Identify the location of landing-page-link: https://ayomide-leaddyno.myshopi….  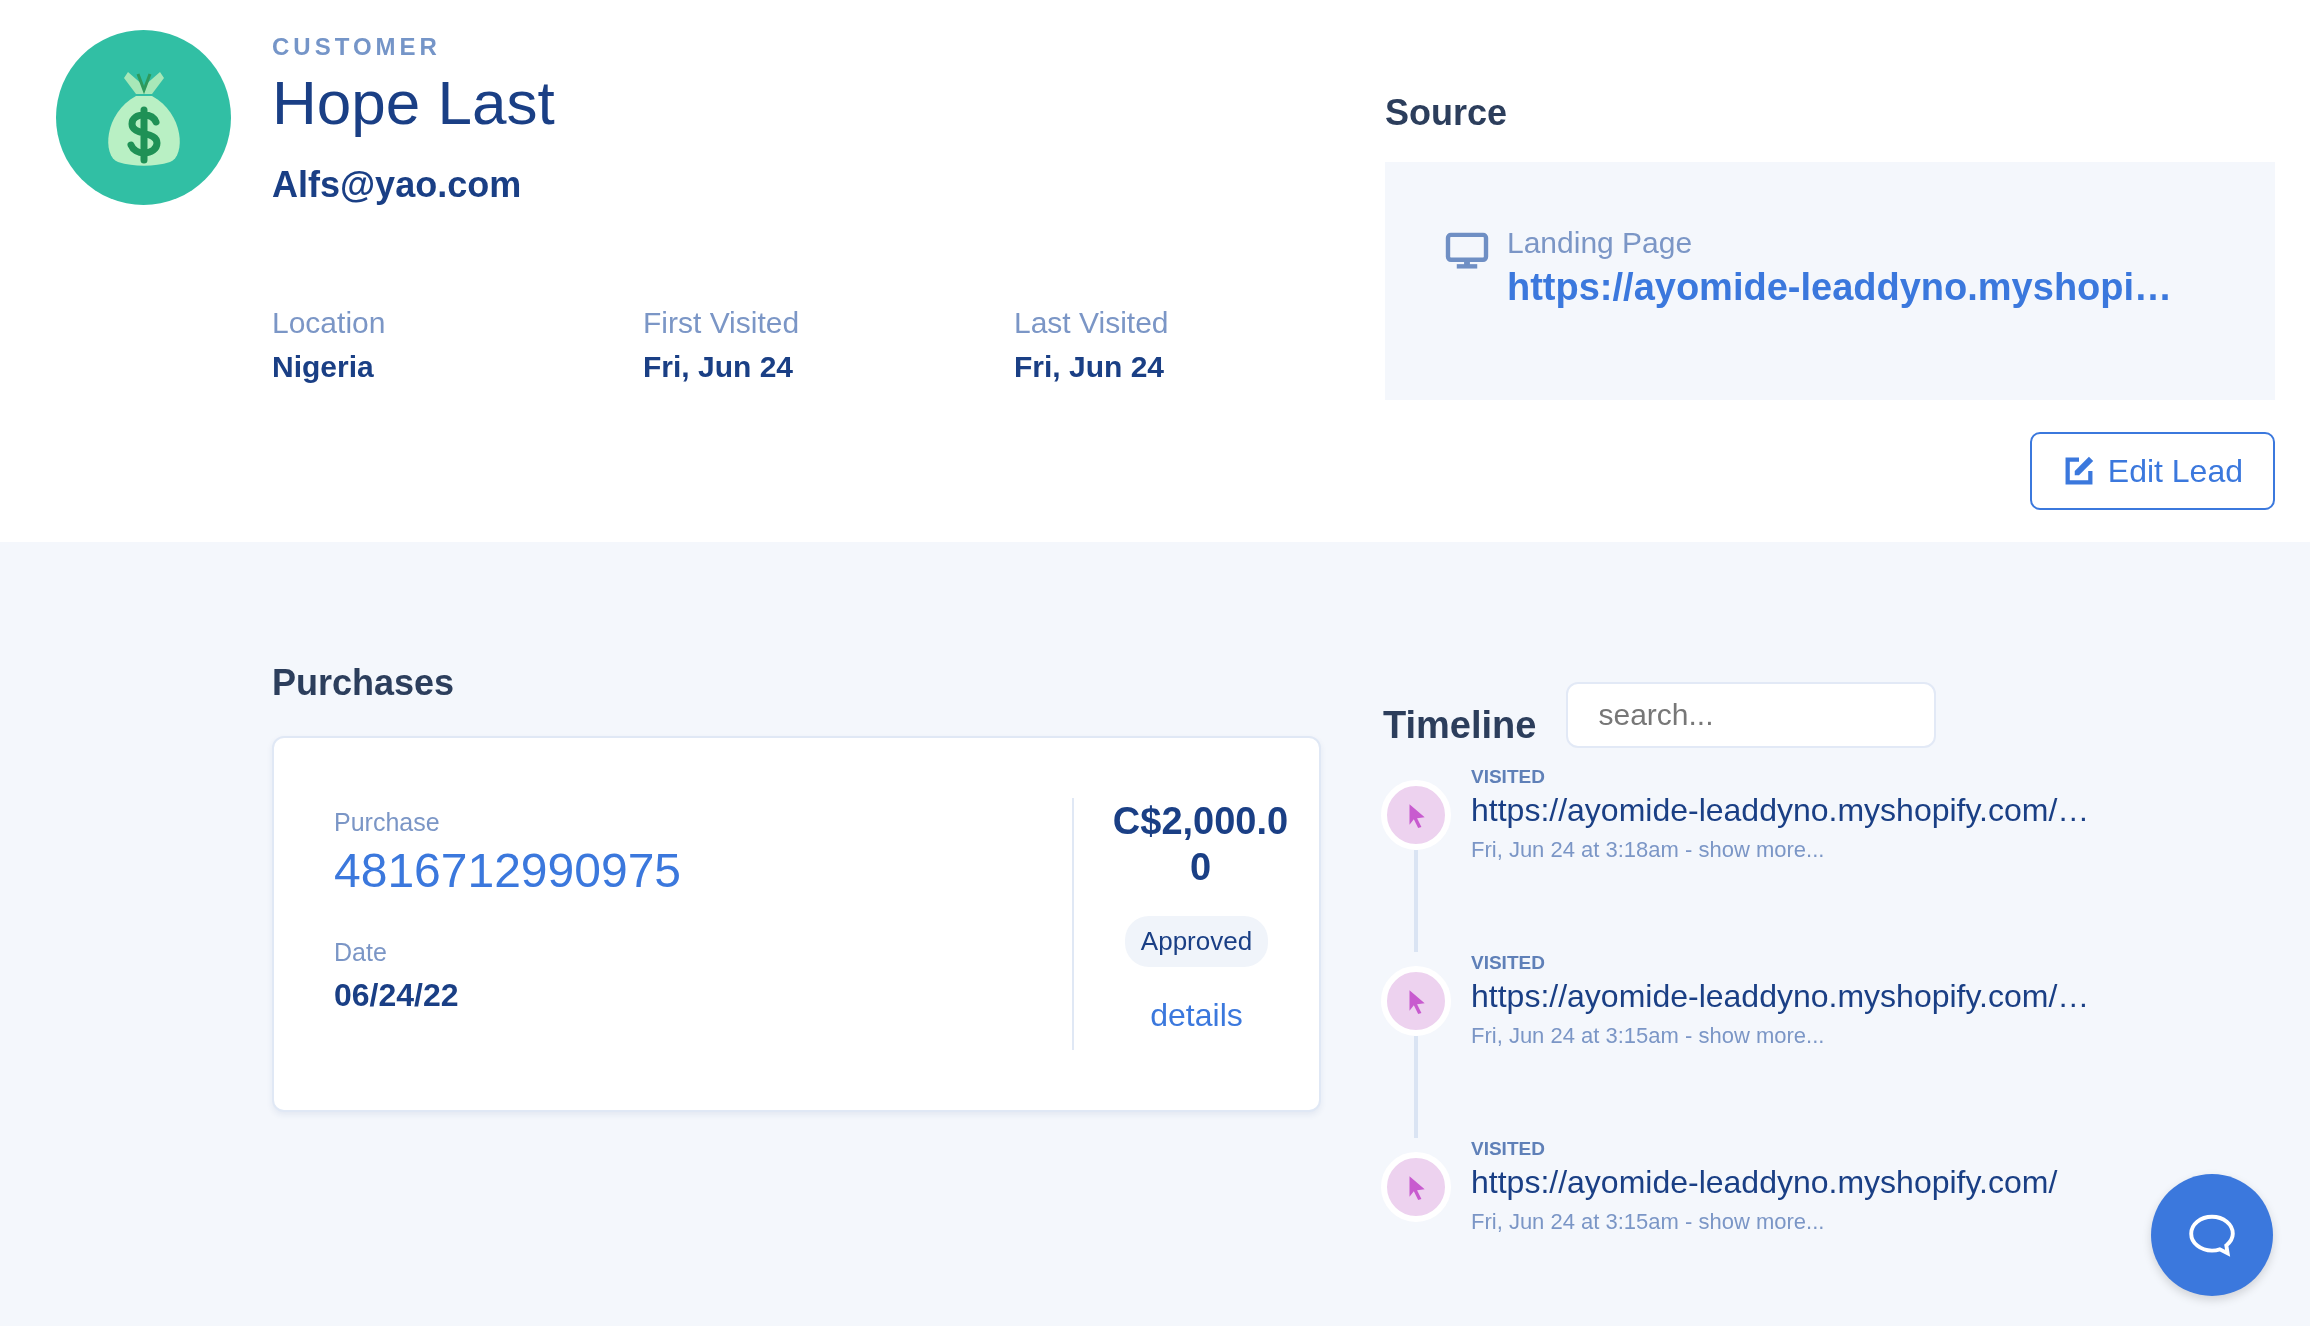
(1840, 287).